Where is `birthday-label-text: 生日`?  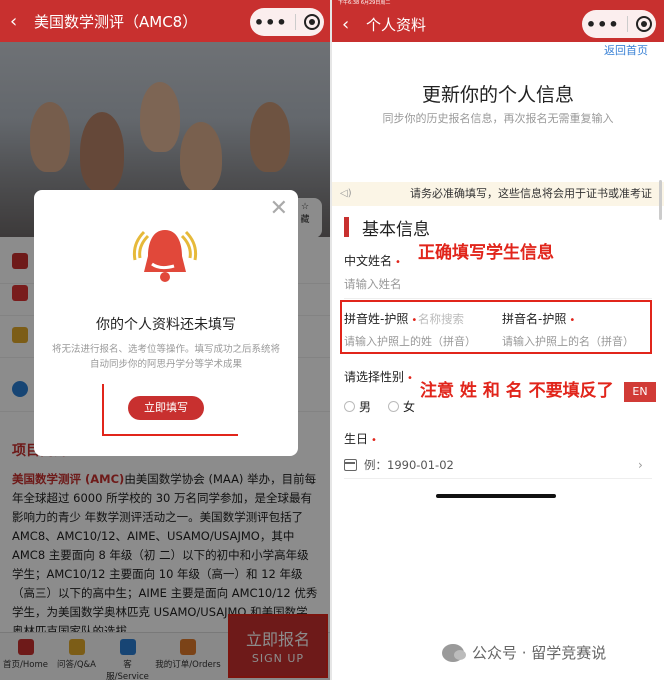 birthday-label-text: 生日 is located at coordinates (356, 439).